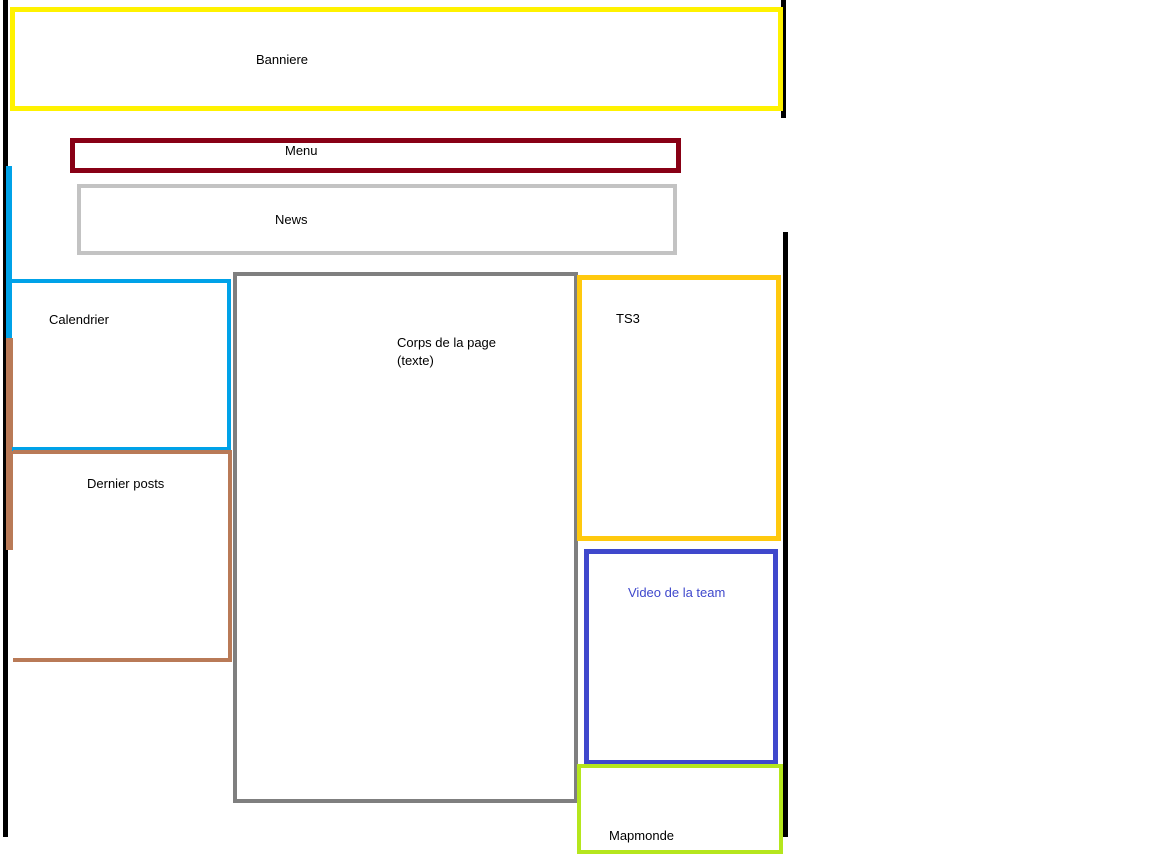 This screenshot has width=1152, height=854. Describe the element at coordinates (126, 483) in the screenshot. I see `recent-posts-label: Dernier posts` at that location.